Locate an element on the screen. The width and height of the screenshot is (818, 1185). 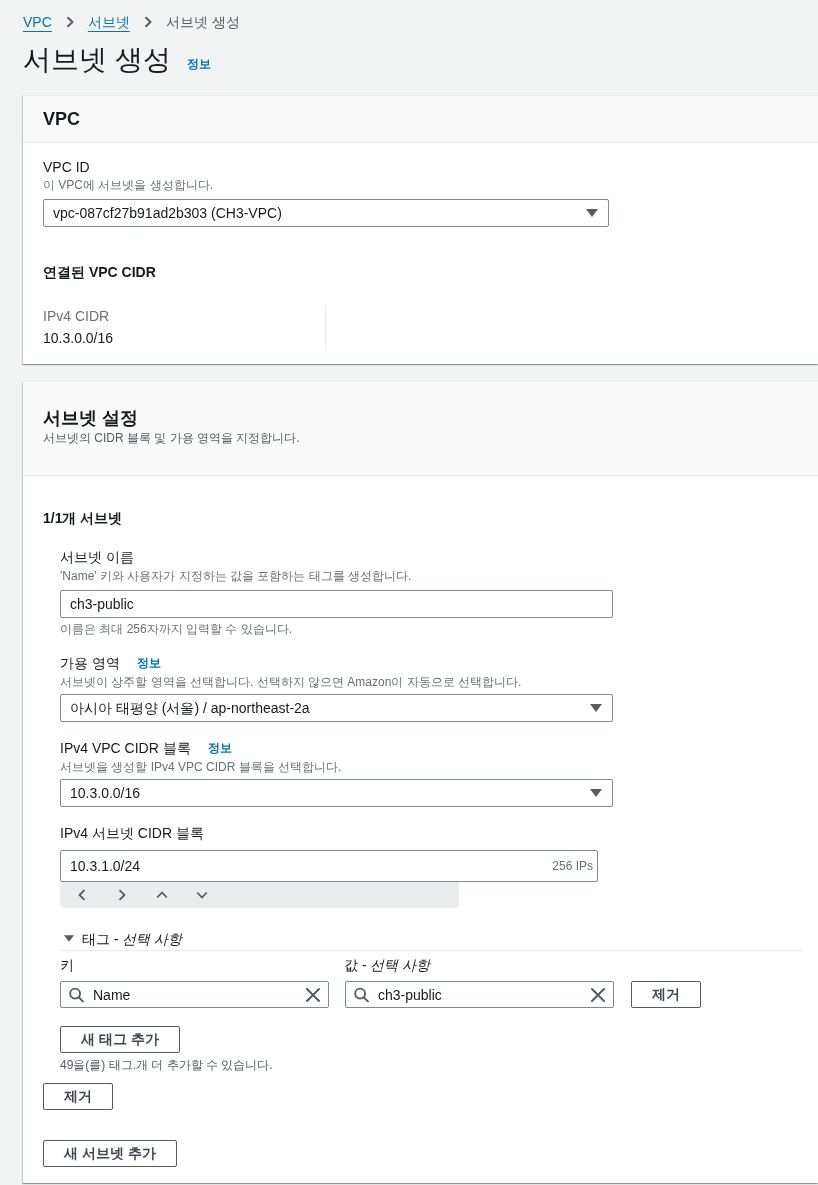
page-title: 서브넷 생성 is located at coordinates (97, 60).